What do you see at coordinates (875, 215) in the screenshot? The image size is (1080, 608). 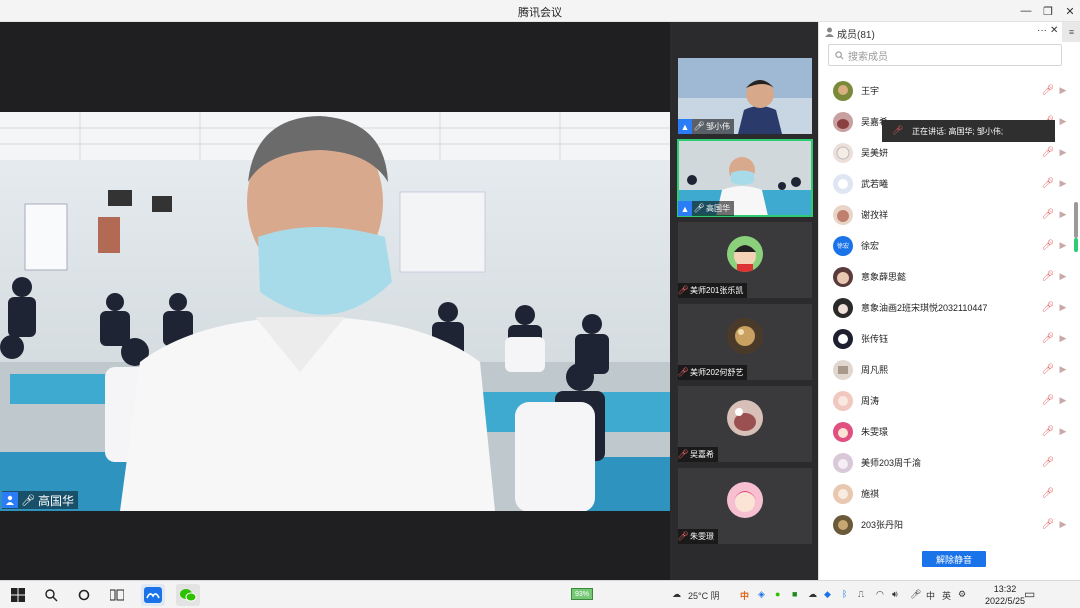 I see `member-name: 谢孜祥` at bounding box center [875, 215].